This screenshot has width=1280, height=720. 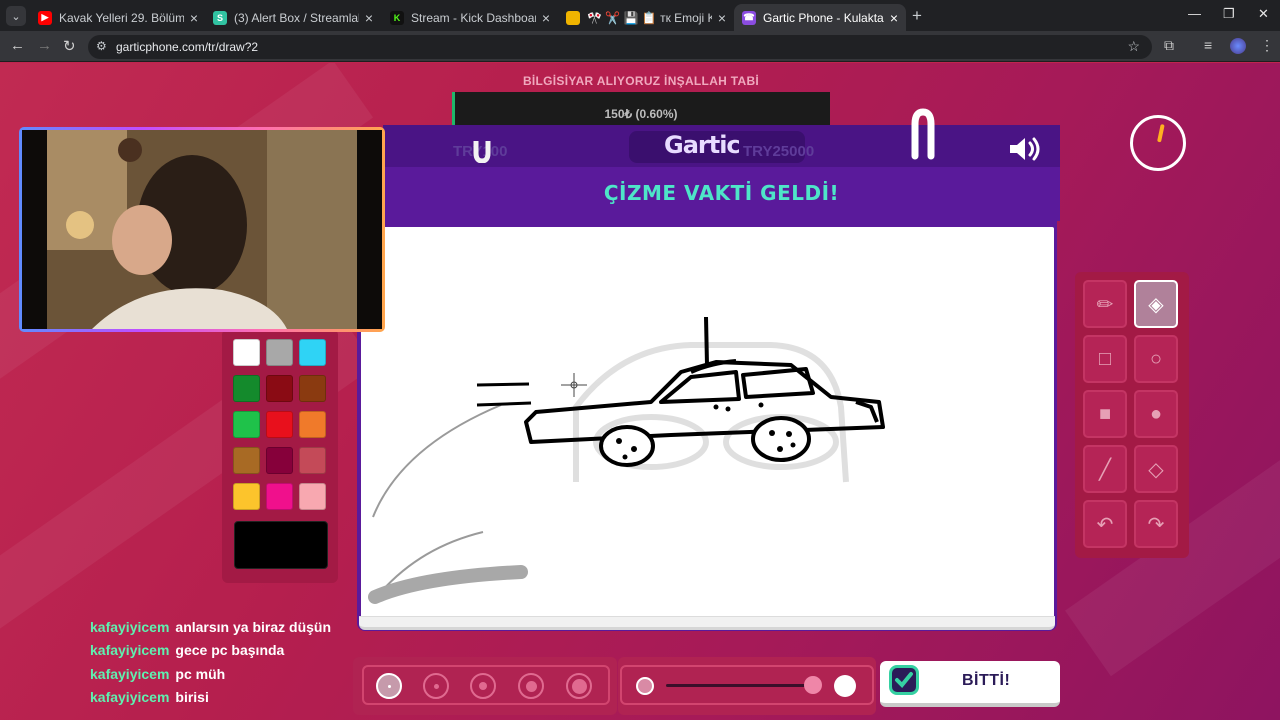 I want to click on tab-kick-dashboard: K Stream - Kick Dashboard ×, so click(x=470, y=17).